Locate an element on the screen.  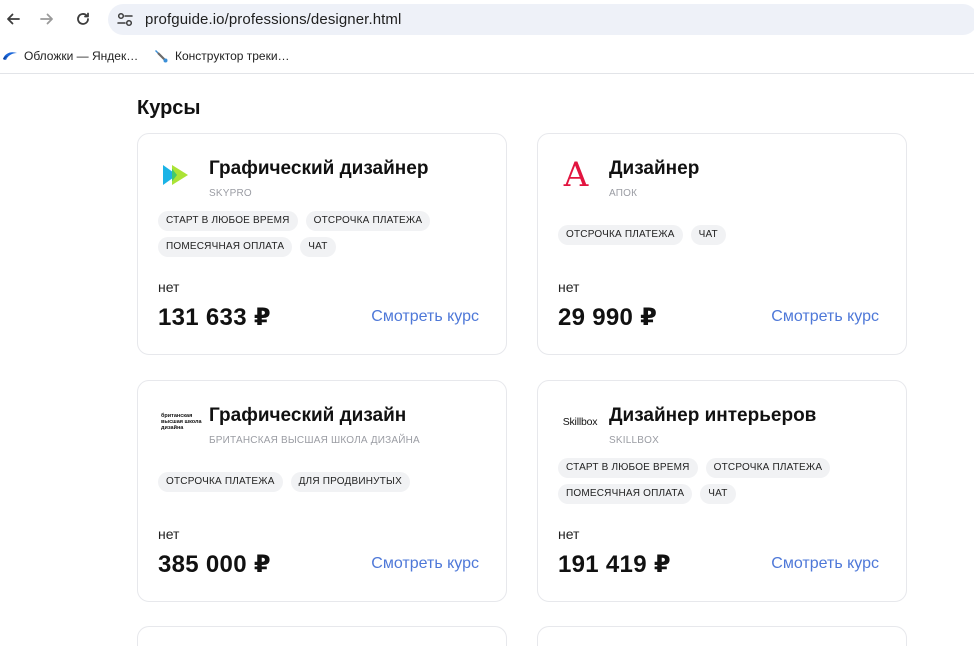
reload-button is located at coordinates (83, 19).